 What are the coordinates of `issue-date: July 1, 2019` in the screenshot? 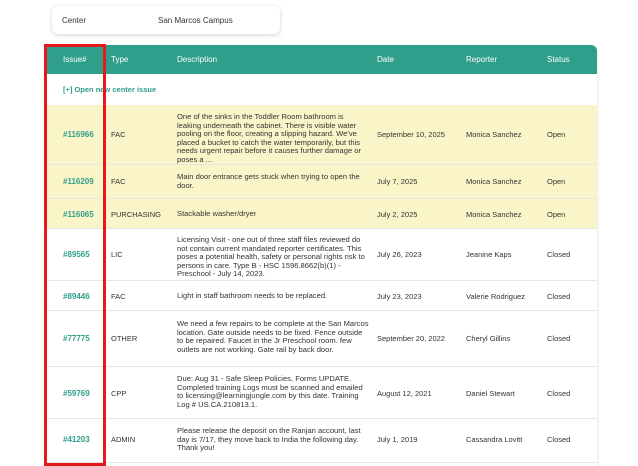 It's located at (397, 439).